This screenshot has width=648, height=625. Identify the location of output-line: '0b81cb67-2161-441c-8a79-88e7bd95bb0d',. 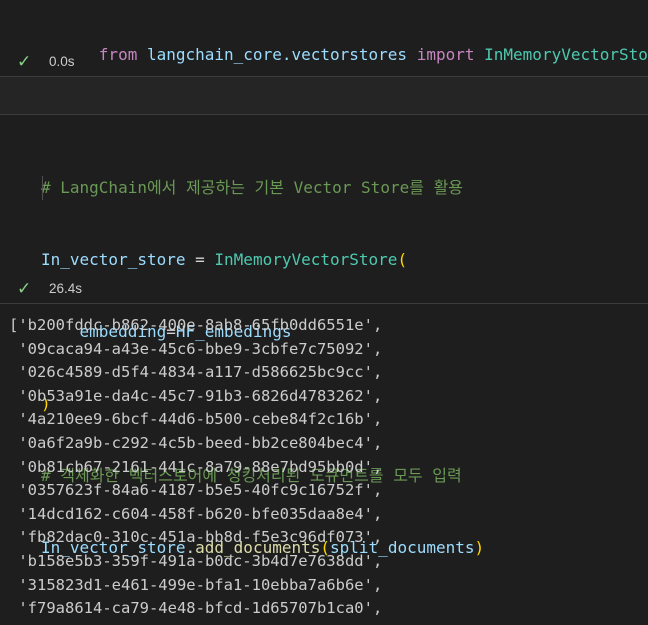
(196, 466).